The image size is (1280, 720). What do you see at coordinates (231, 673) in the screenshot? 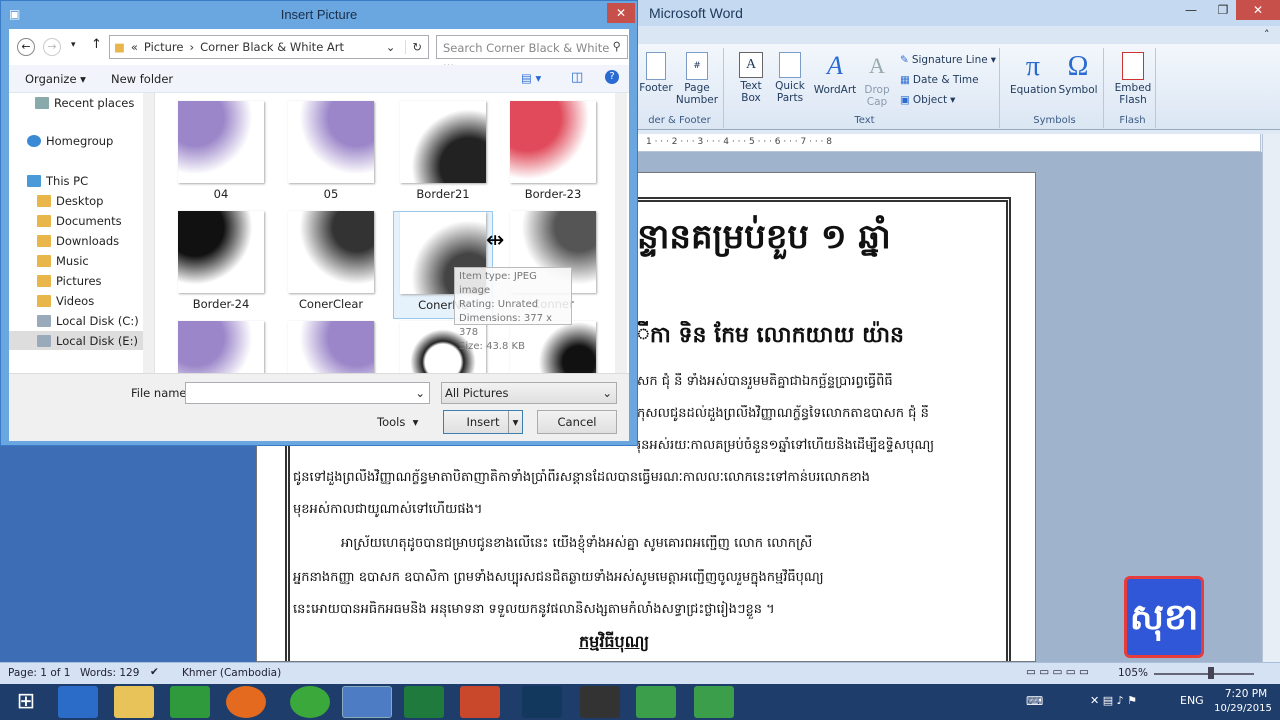
I see `language-status: Khmer (Cambodia)` at bounding box center [231, 673].